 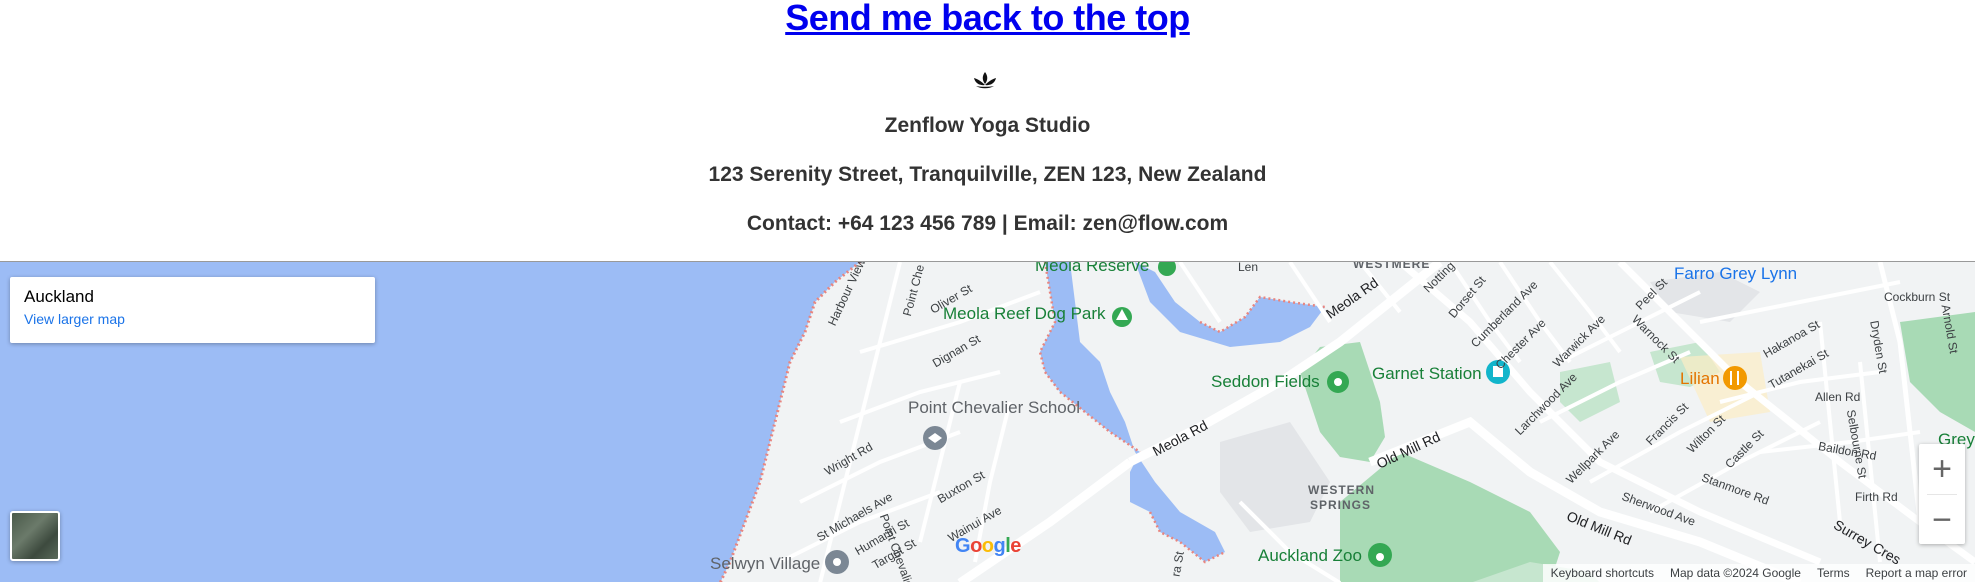 I want to click on label-auckland-zoo: Auckland Zoo, so click(x=1310, y=556).